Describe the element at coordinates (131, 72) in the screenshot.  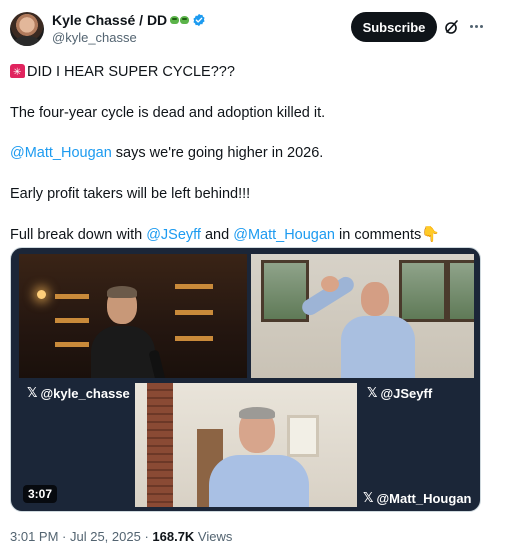
I see `tweet-line-text: DID I HEAR SUPER CYCLE???` at that location.